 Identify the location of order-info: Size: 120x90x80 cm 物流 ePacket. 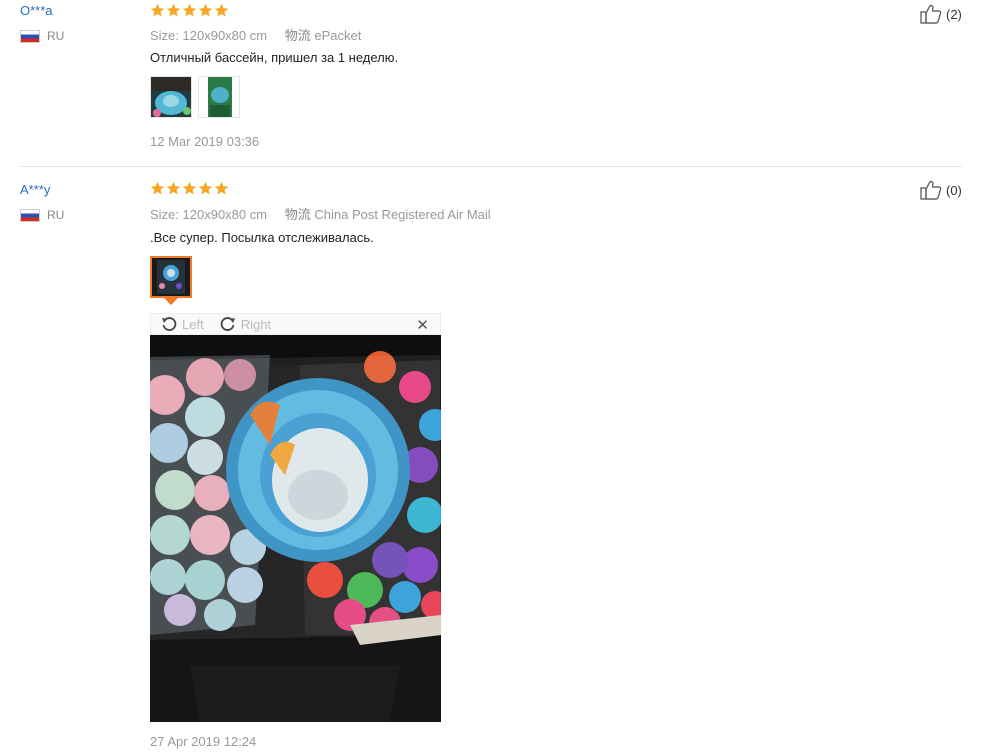
(255, 34).